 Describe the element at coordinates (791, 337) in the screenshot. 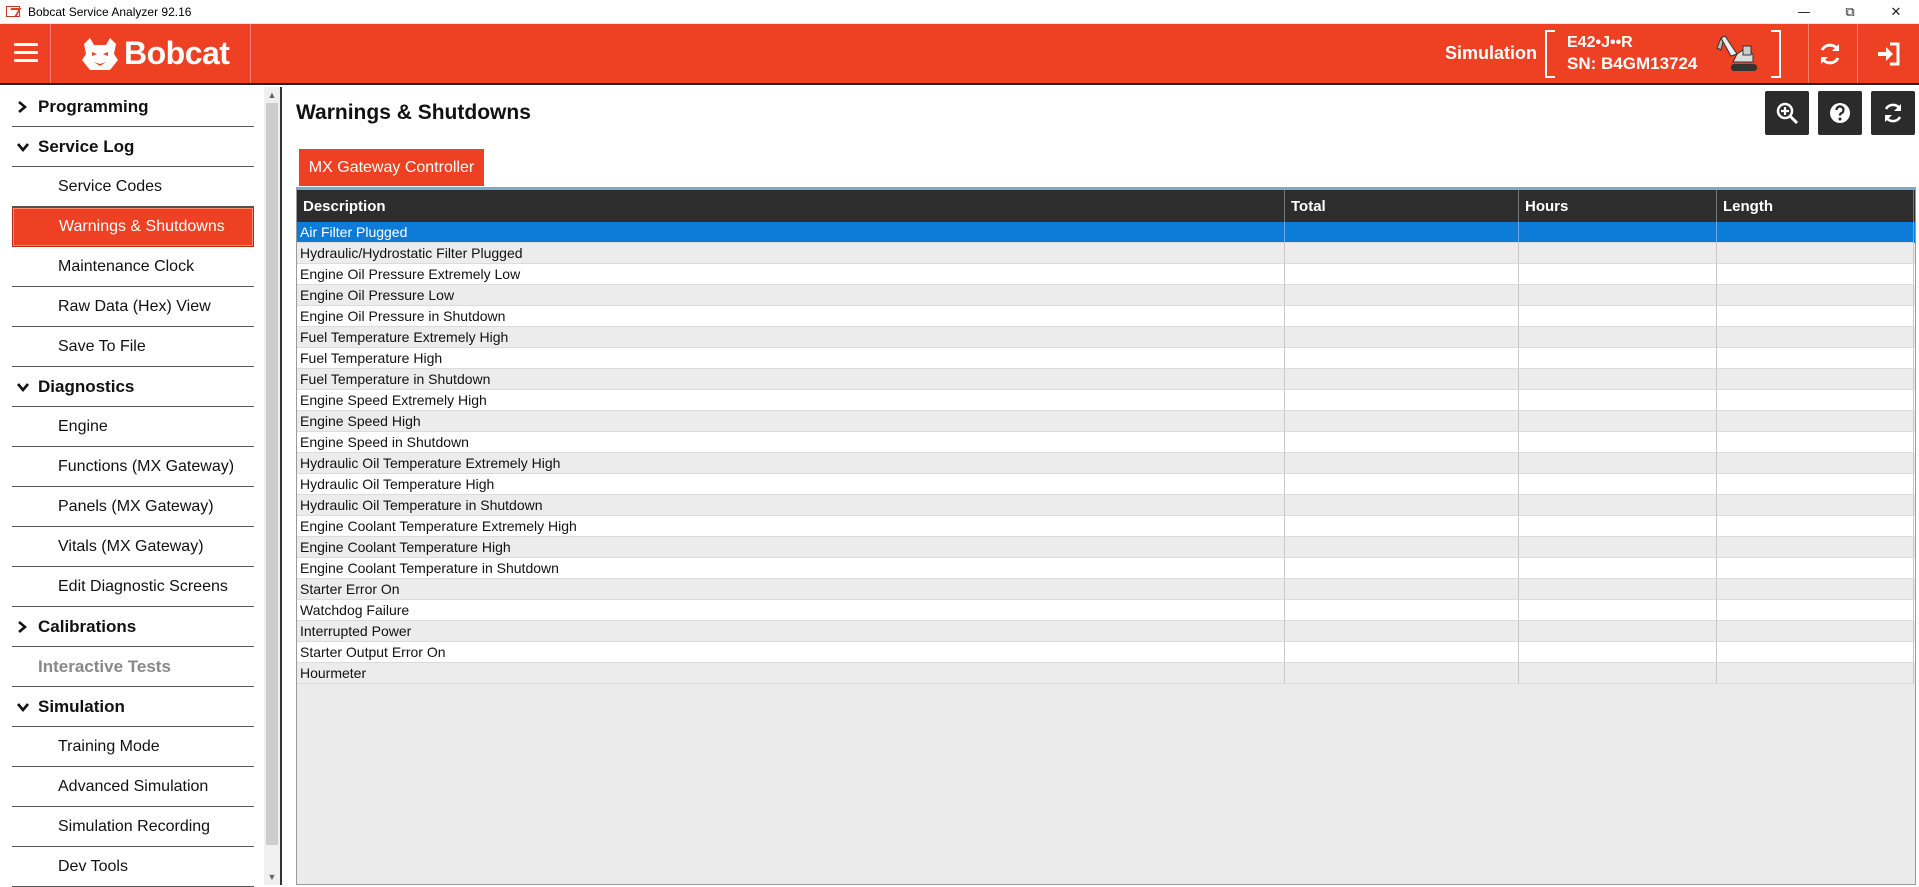

I see `cell-description: Fuel Temperature Extremely High` at that location.